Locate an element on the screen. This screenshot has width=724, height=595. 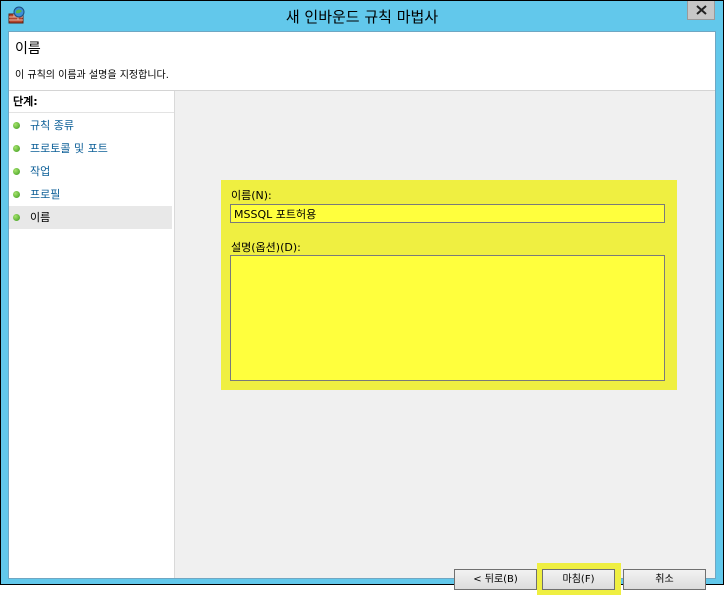
title-bar: 새 인바운드 규칙 마법사 is located at coordinates (362, 16).